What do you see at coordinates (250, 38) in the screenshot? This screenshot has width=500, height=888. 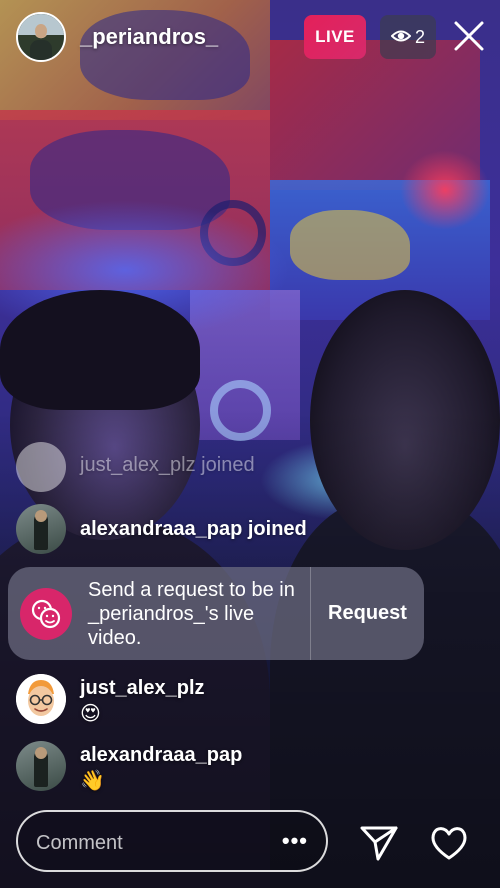 I see `top-bar: _periandros_ LIVE 2` at bounding box center [250, 38].